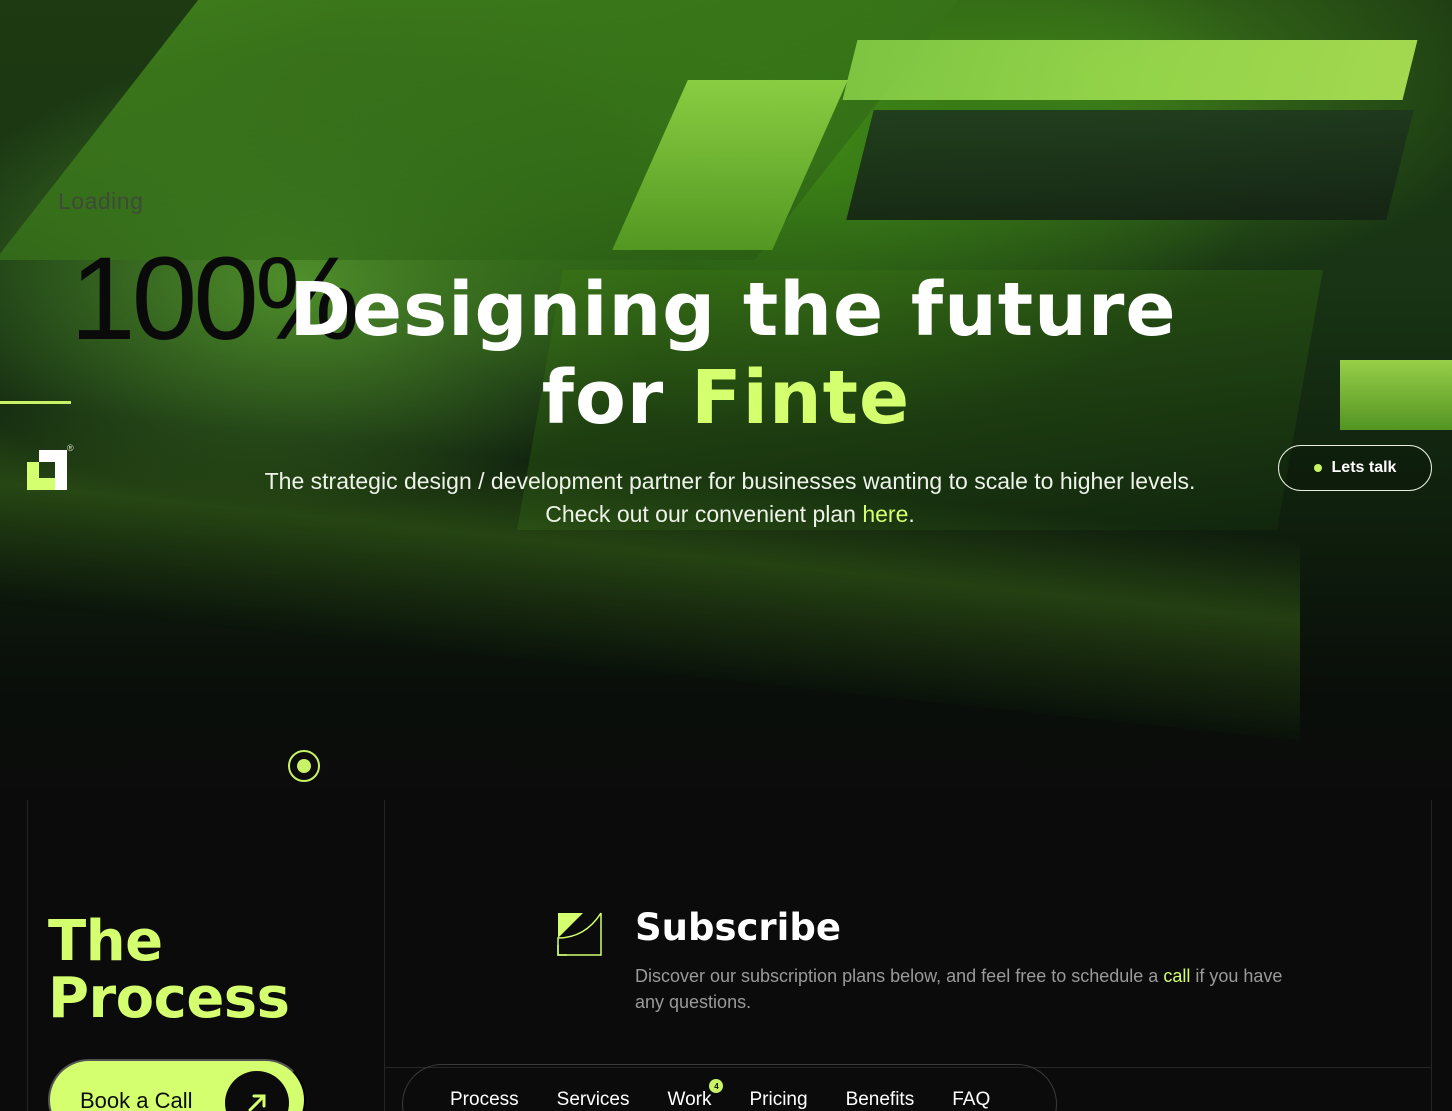 This screenshot has height=1111, width=1452. Describe the element at coordinates (801, 398) in the screenshot. I see `hero-title-accent: Finte` at that location.